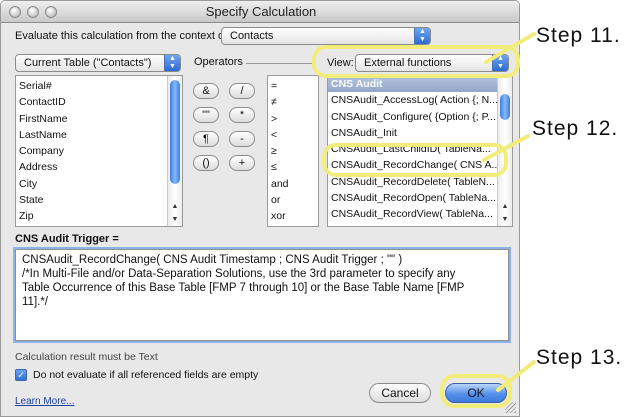  Describe the element at coordinates (575, 128) in the screenshot. I see `step12-label: Step 12.` at that location.